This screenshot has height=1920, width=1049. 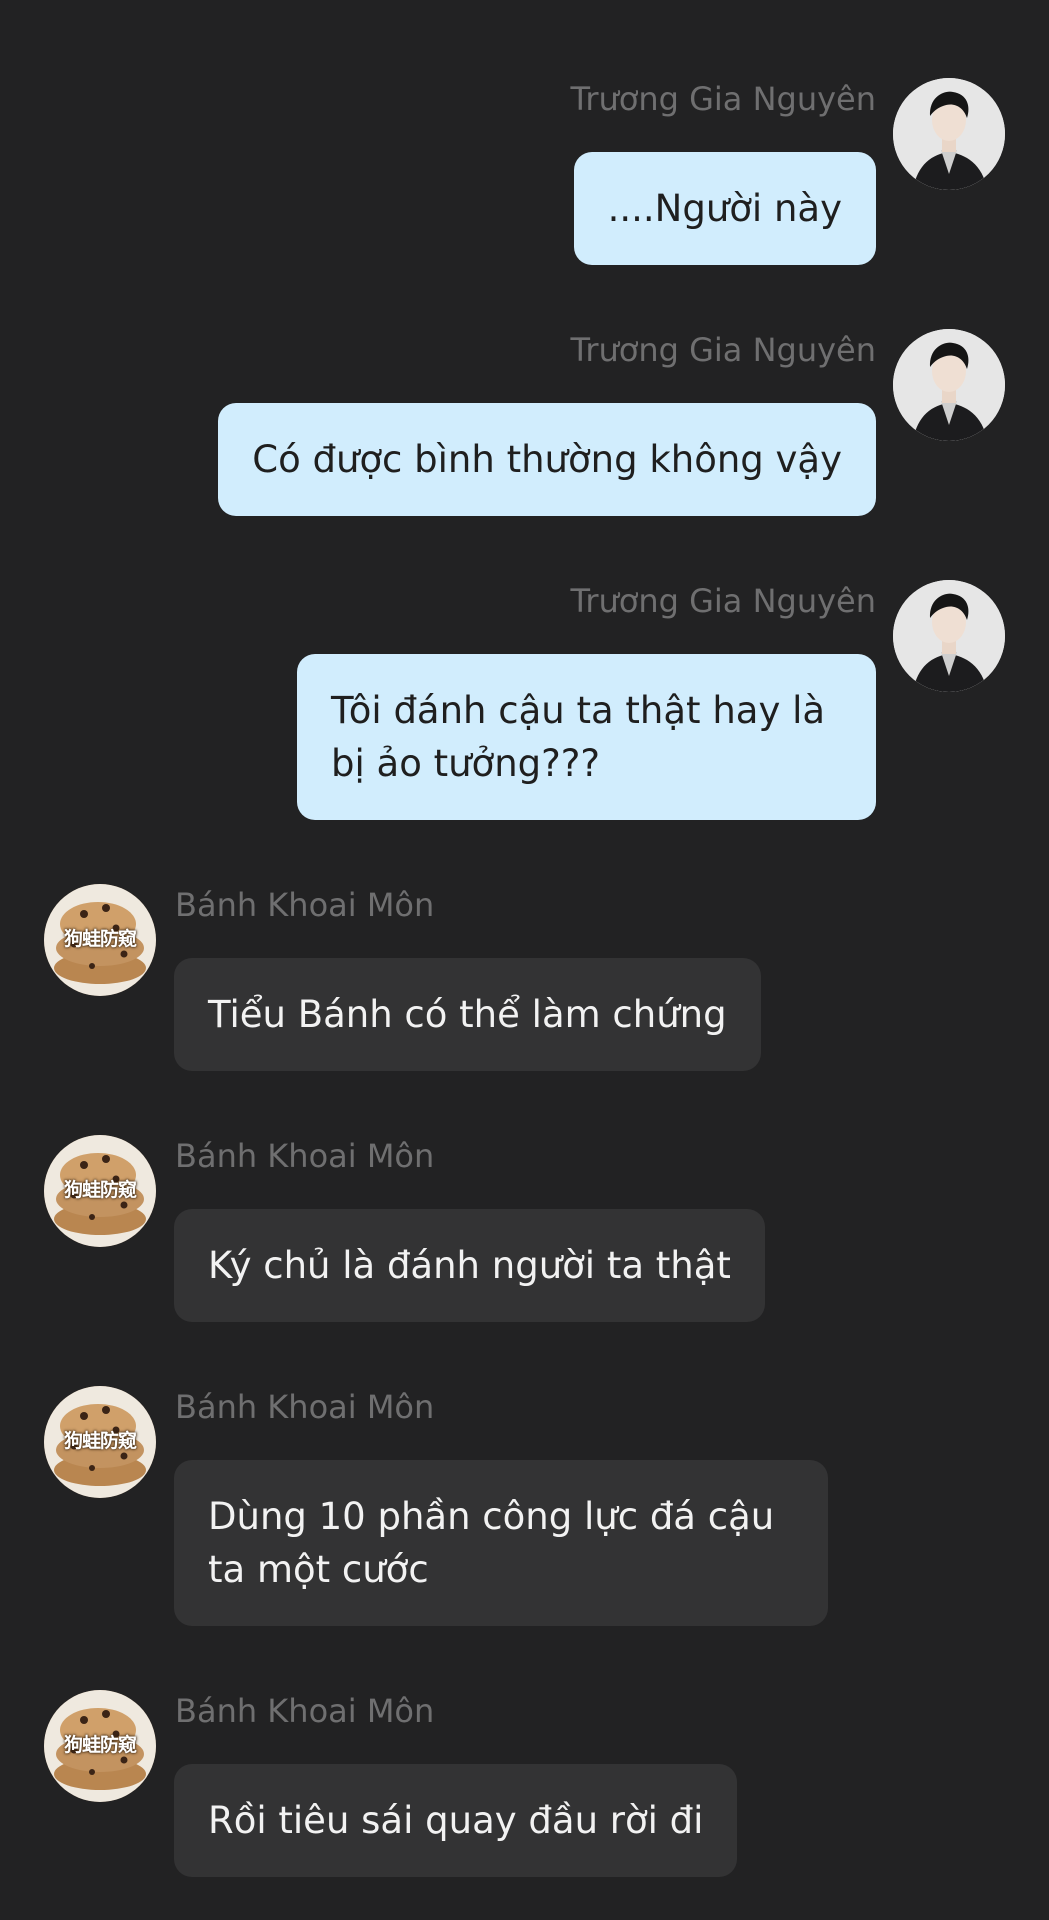 I want to click on message-bubble: Có được bình thường không vậy, so click(x=547, y=459).